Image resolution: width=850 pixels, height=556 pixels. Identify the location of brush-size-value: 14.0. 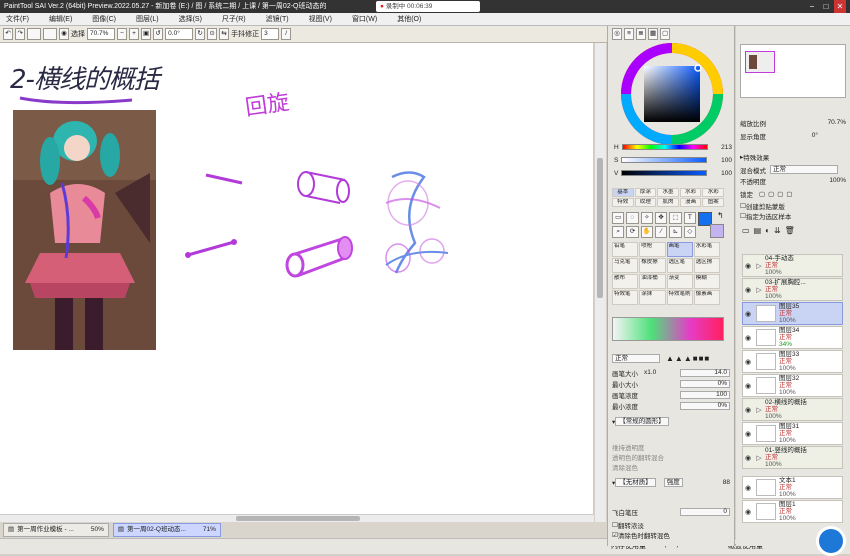
(705, 372).